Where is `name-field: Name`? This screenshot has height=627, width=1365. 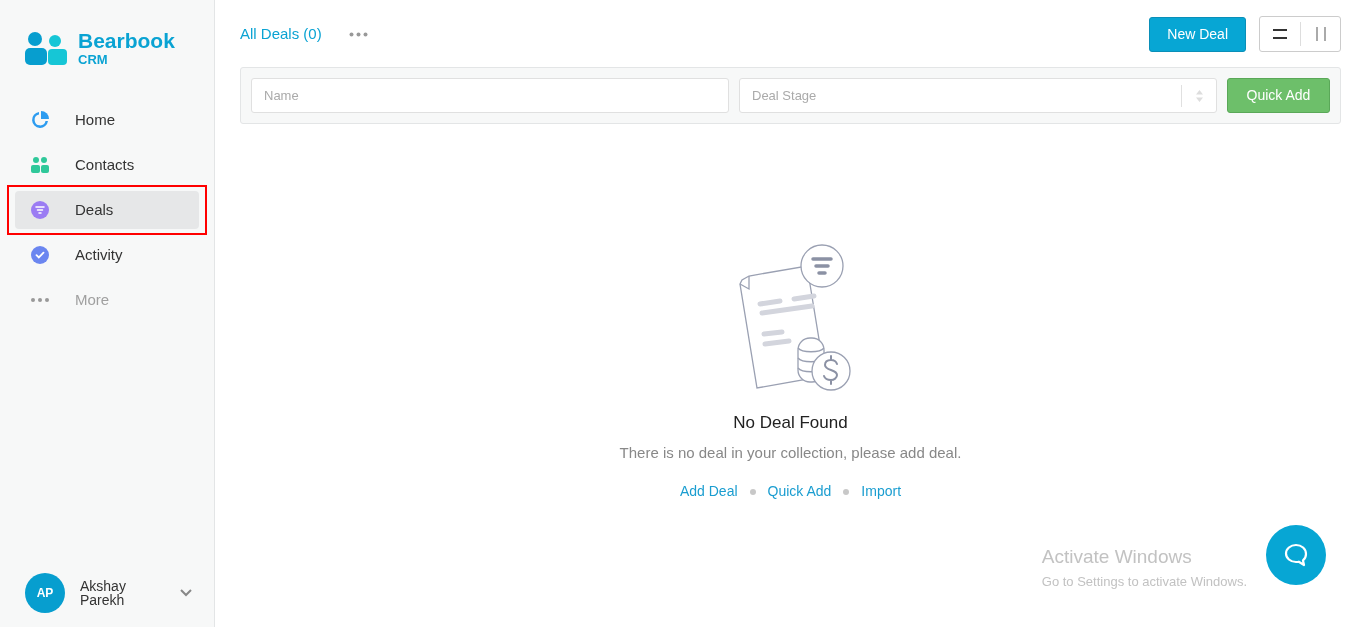 name-field: Name is located at coordinates (490, 95).